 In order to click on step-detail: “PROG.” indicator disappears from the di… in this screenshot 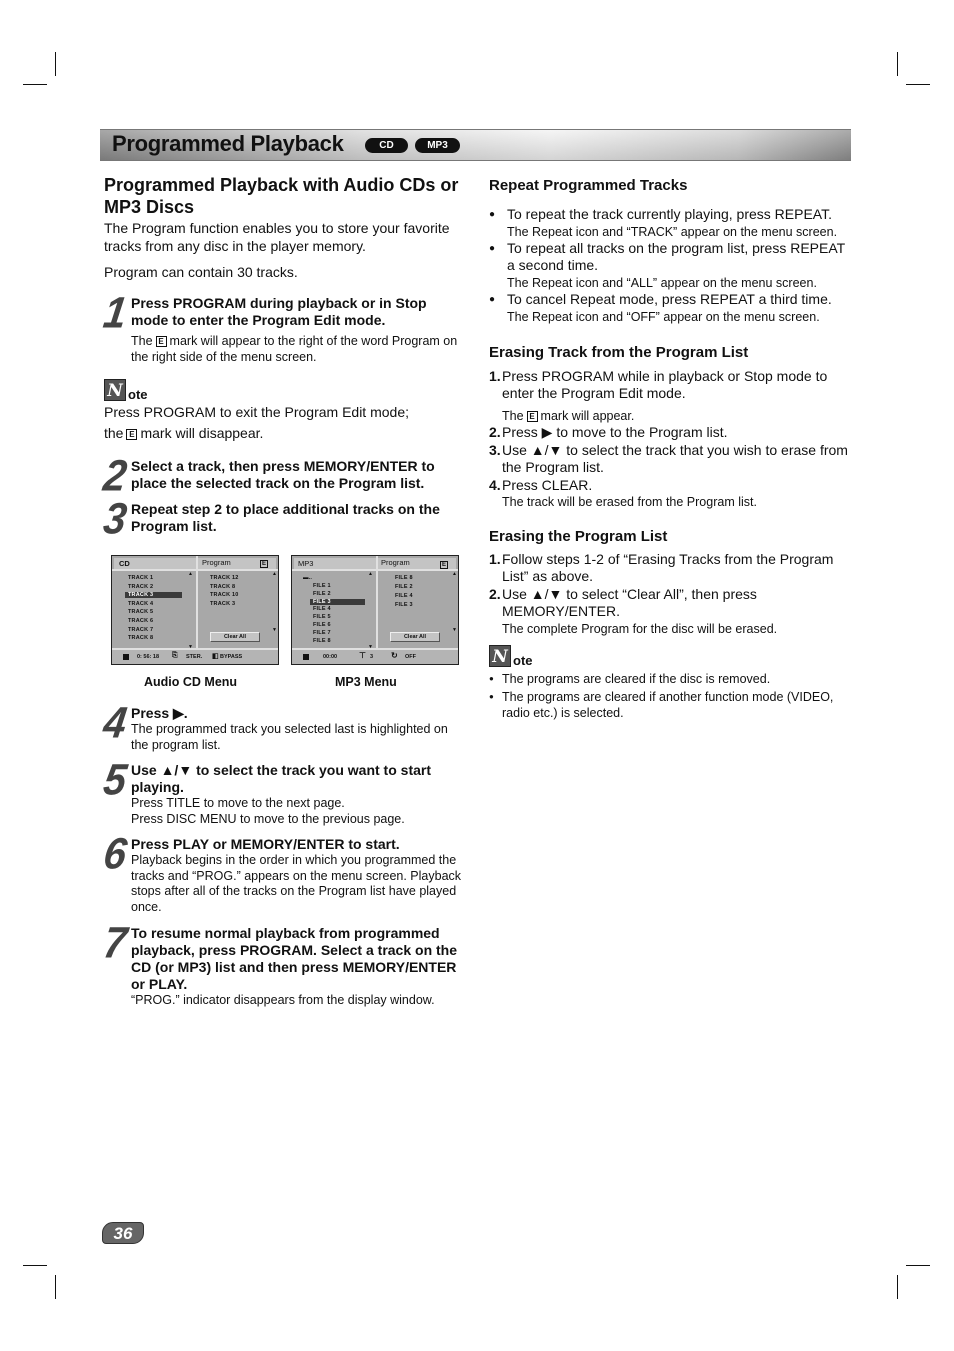, I will do `click(283, 1000)`.